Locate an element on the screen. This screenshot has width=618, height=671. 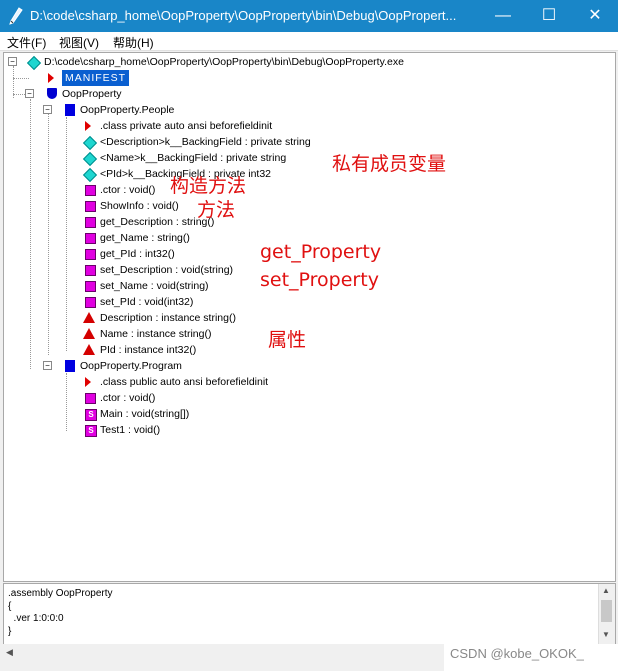
tree-node-label: OopProperty.People is located at coordinates (127, 110).